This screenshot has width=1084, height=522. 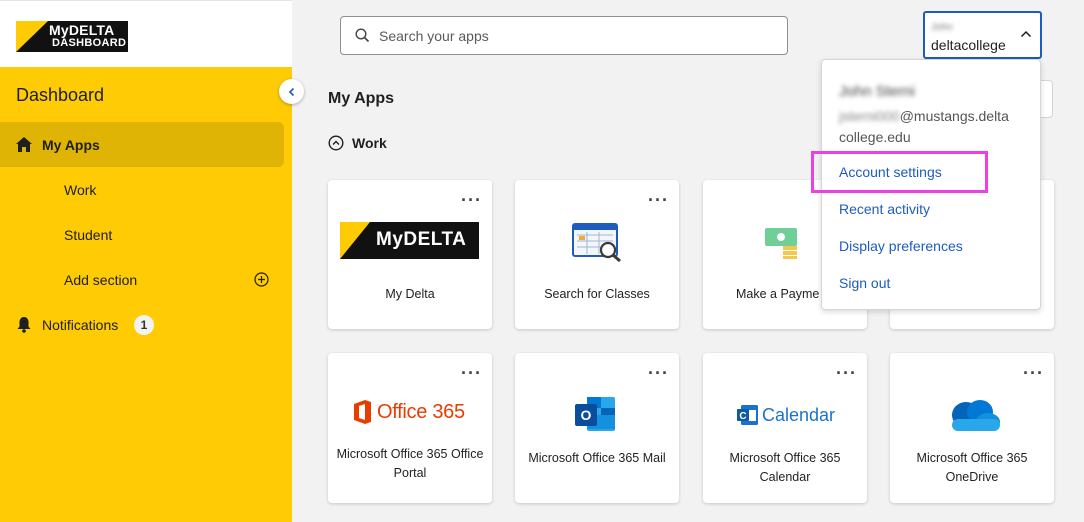 I want to click on calendar-icon: C, so click(x=747, y=415).